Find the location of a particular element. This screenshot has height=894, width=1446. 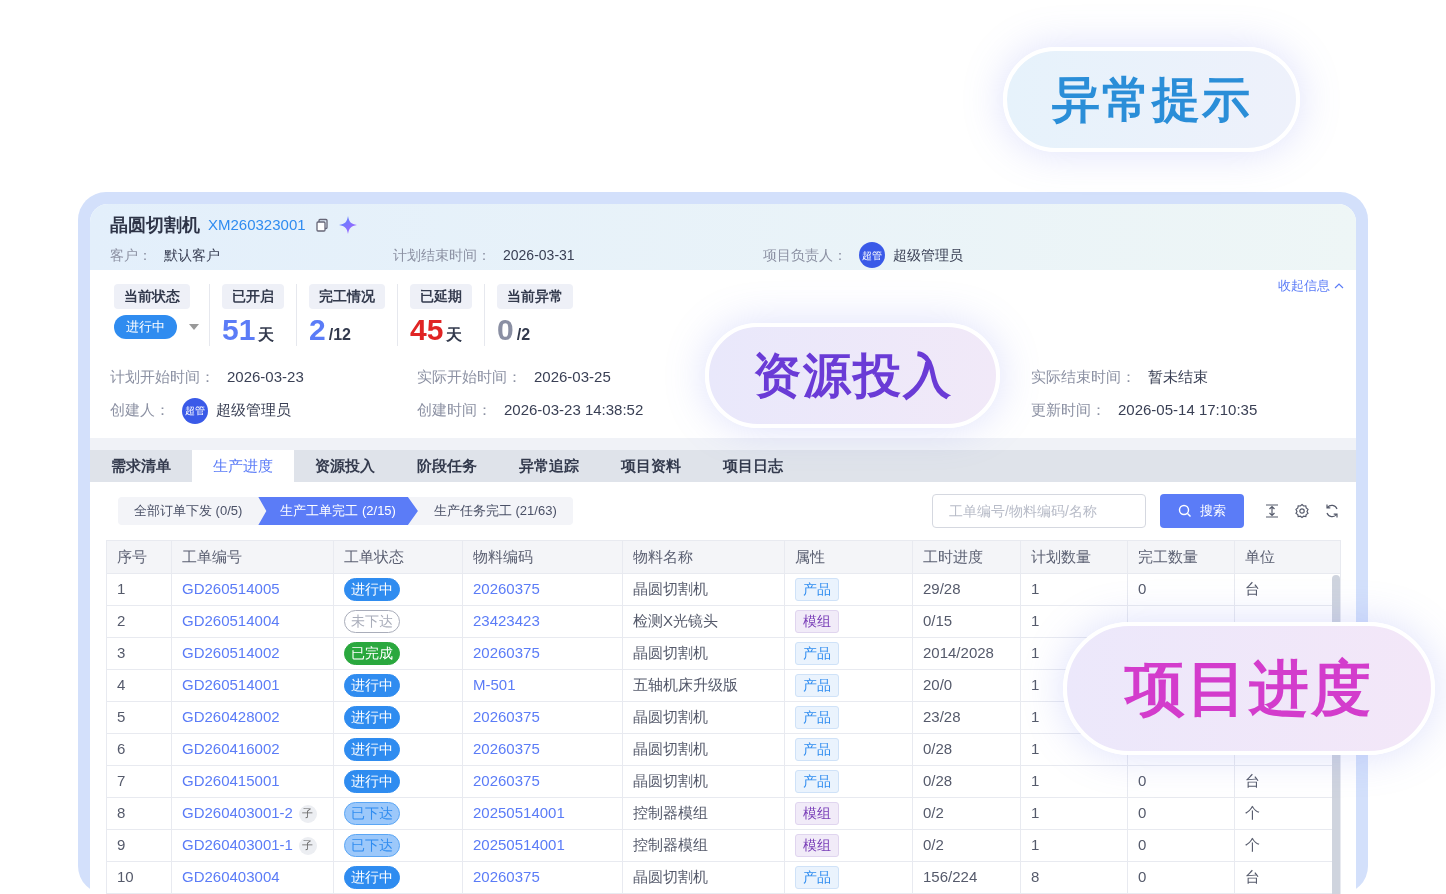

stat-label: 当前异常 is located at coordinates (535, 296).